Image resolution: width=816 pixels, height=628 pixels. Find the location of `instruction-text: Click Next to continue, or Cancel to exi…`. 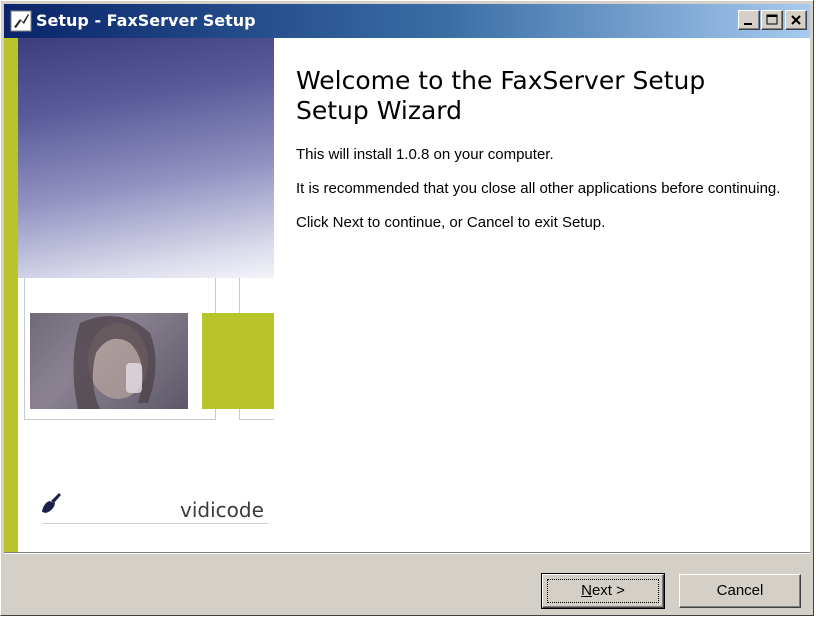

instruction-text: Click Next to continue, or Cancel to exi… is located at coordinates (451, 222).